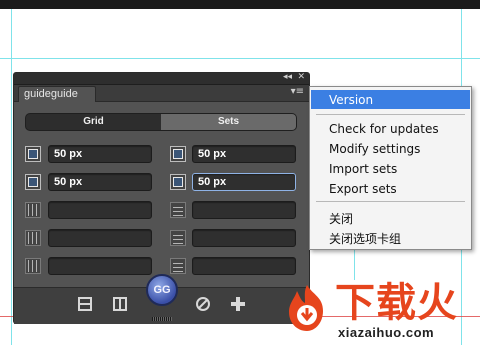  What do you see at coordinates (100, 238) in the screenshot?
I see `column-gutter-field` at bounding box center [100, 238].